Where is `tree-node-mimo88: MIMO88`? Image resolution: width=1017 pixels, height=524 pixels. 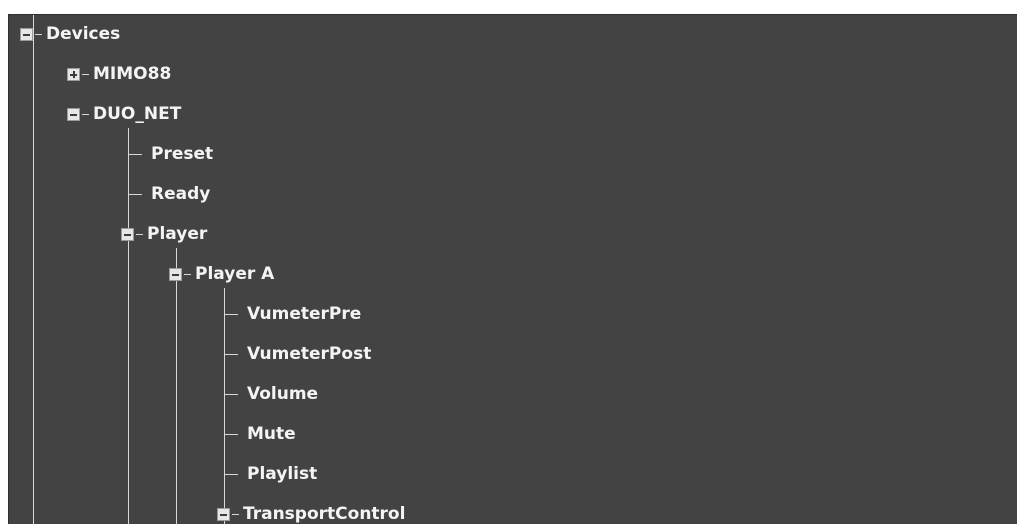 tree-node-mimo88: MIMO88 is located at coordinates (119, 74).